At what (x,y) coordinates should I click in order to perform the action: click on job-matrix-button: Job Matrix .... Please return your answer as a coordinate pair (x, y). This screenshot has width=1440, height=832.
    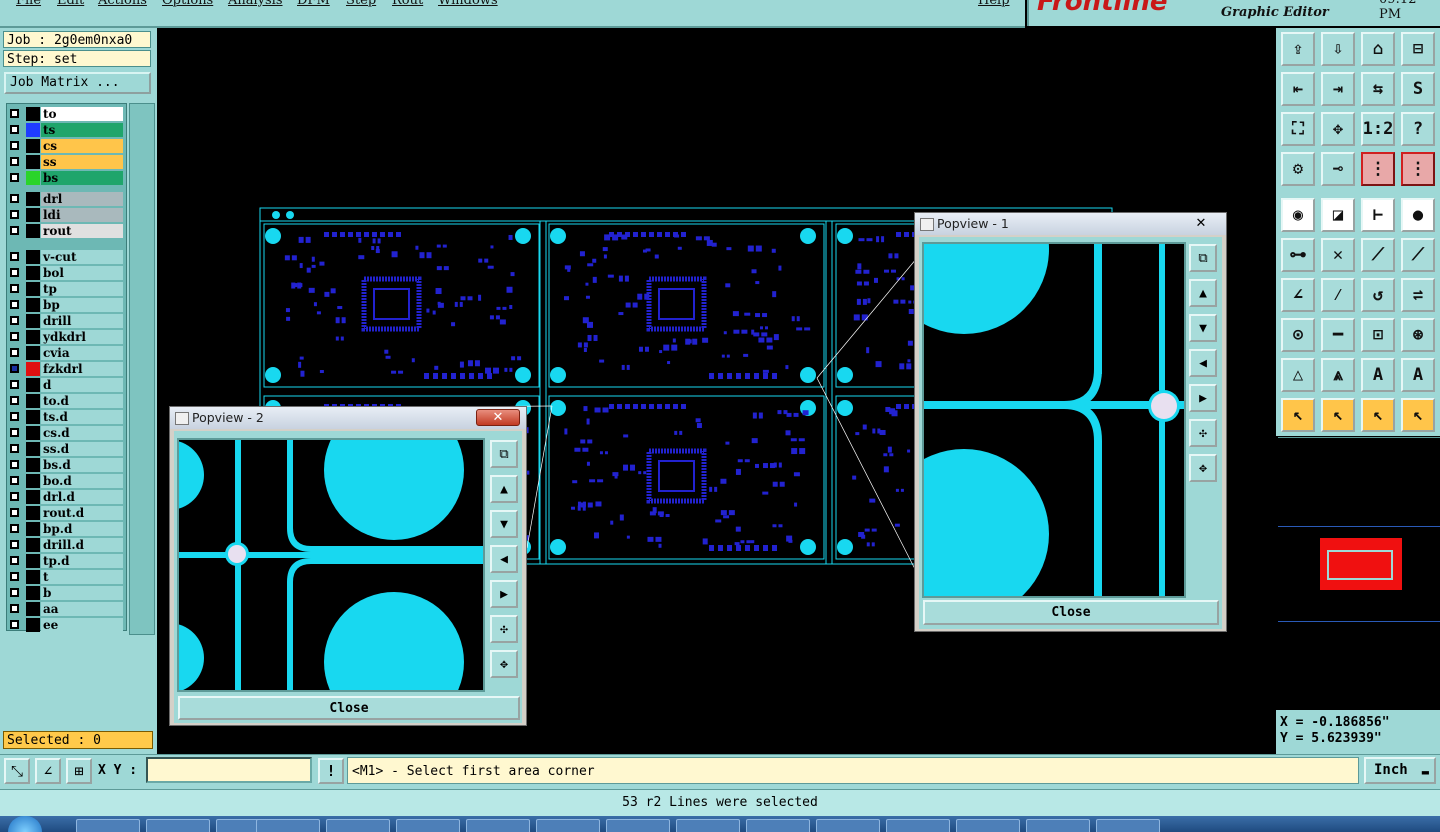
    Looking at the image, I should click on (77, 83).